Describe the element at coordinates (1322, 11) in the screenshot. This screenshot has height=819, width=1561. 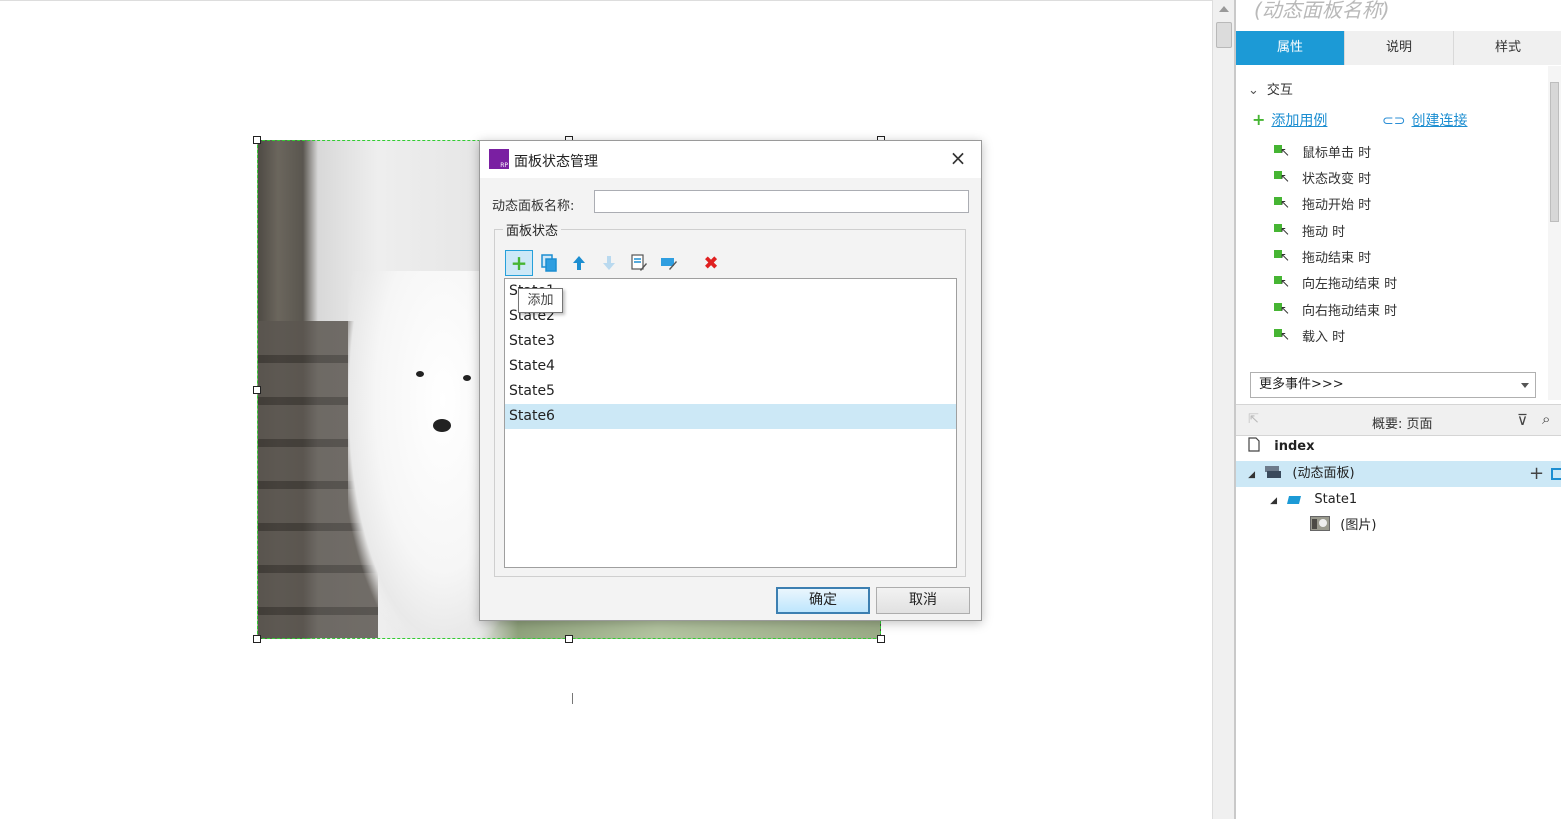
I see `widget-name-field: (动态面板名称)` at that location.